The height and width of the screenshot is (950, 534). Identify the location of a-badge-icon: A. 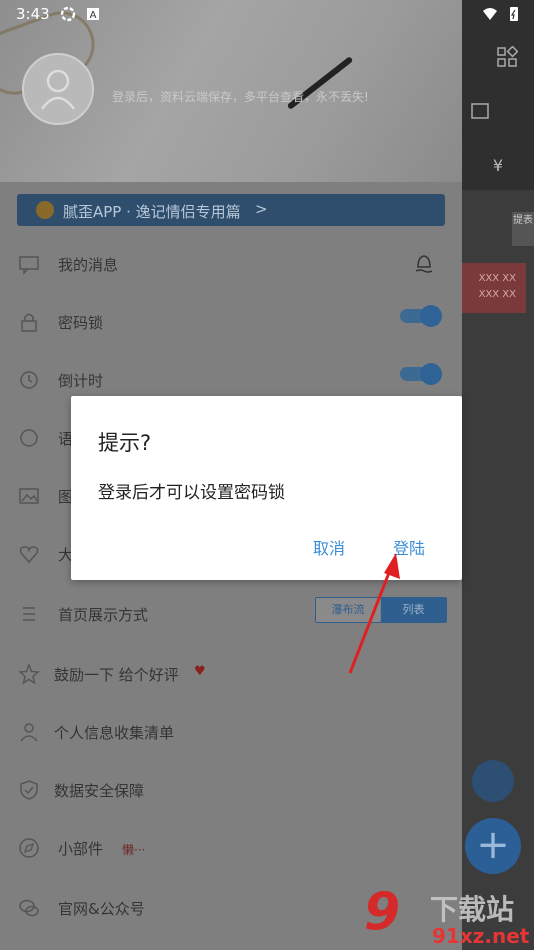
(93, 14).